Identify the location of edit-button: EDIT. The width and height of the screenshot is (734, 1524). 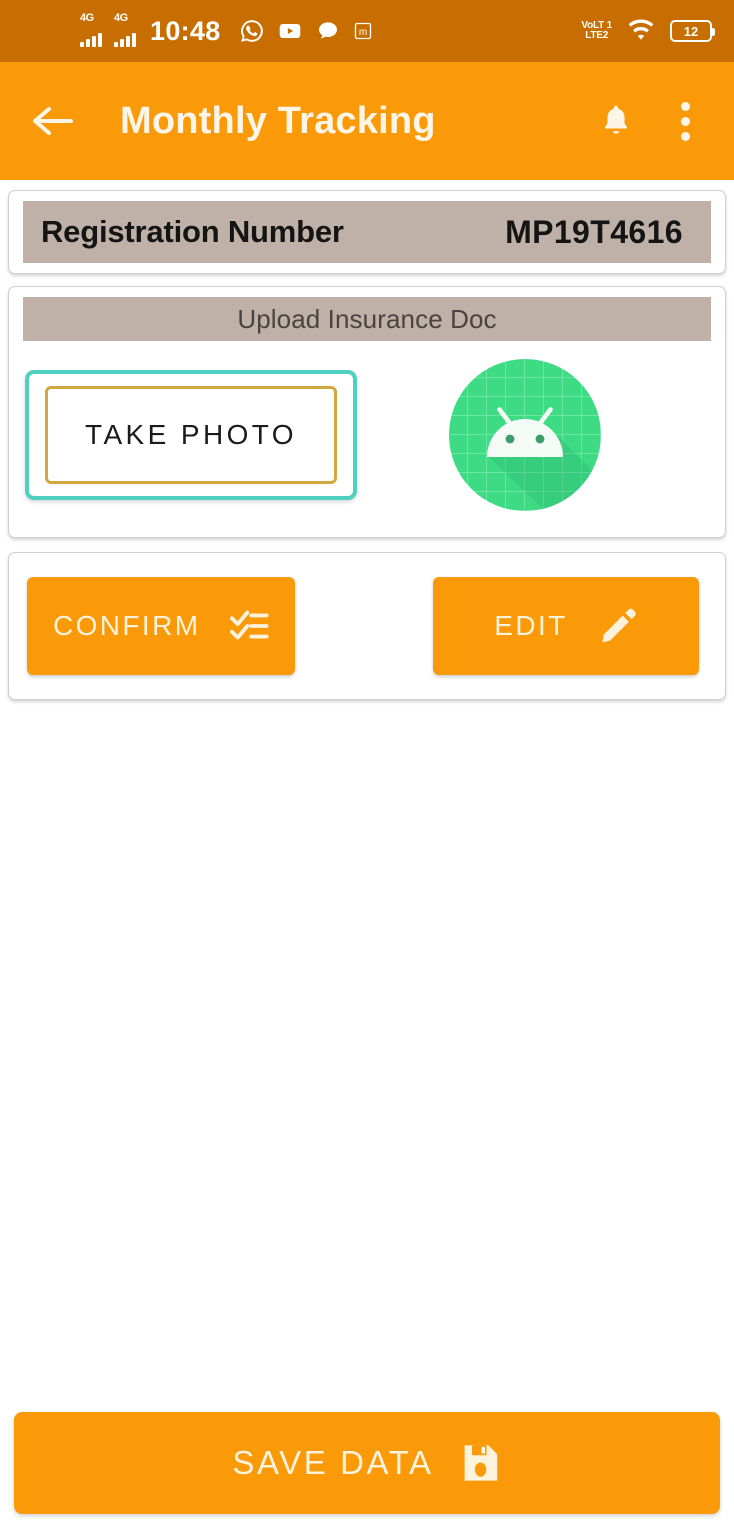
(566, 626).